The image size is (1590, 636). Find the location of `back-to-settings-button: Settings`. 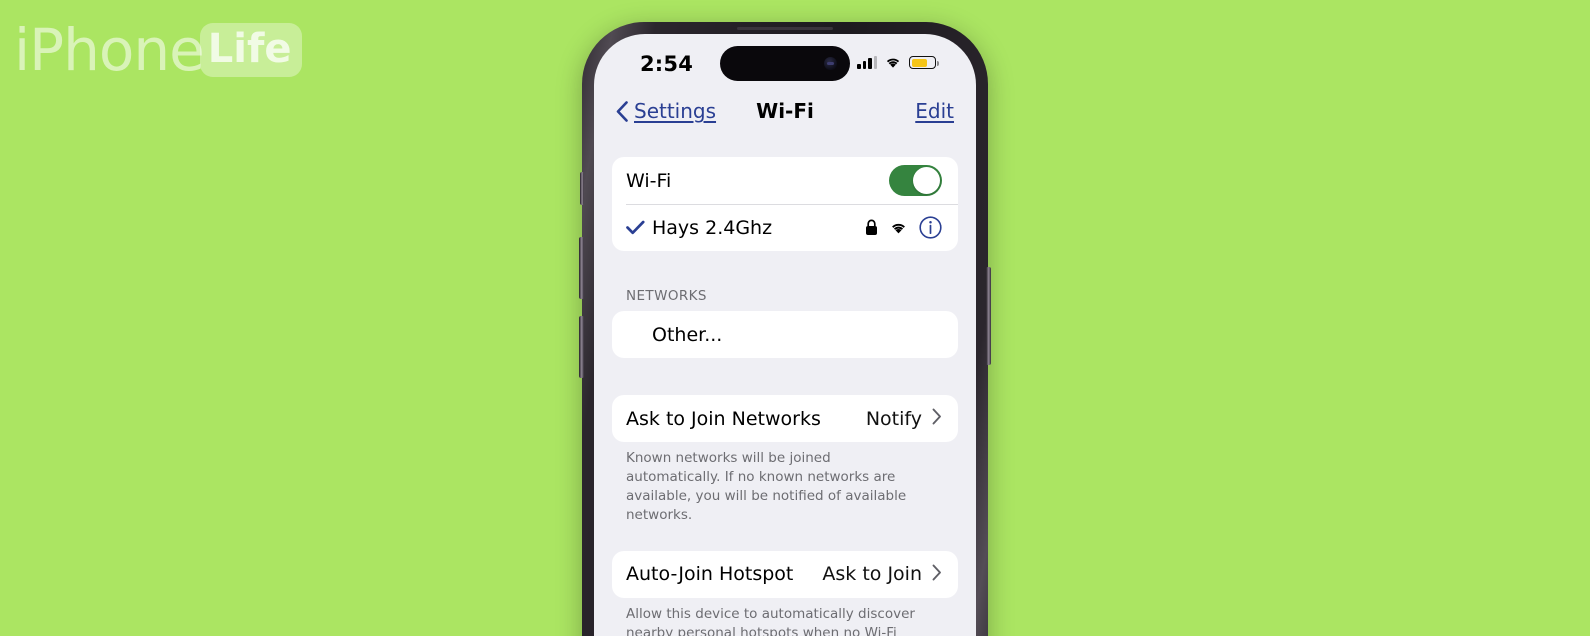

back-to-settings-button: Settings is located at coordinates (666, 111).